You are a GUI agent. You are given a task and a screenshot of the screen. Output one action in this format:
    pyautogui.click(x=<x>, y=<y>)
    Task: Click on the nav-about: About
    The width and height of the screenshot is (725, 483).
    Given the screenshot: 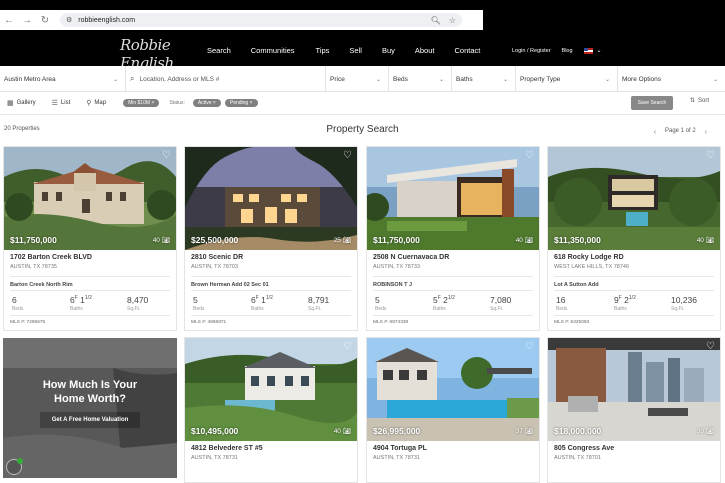 What is the action you would take?
    pyautogui.click(x=425, y=50)
    